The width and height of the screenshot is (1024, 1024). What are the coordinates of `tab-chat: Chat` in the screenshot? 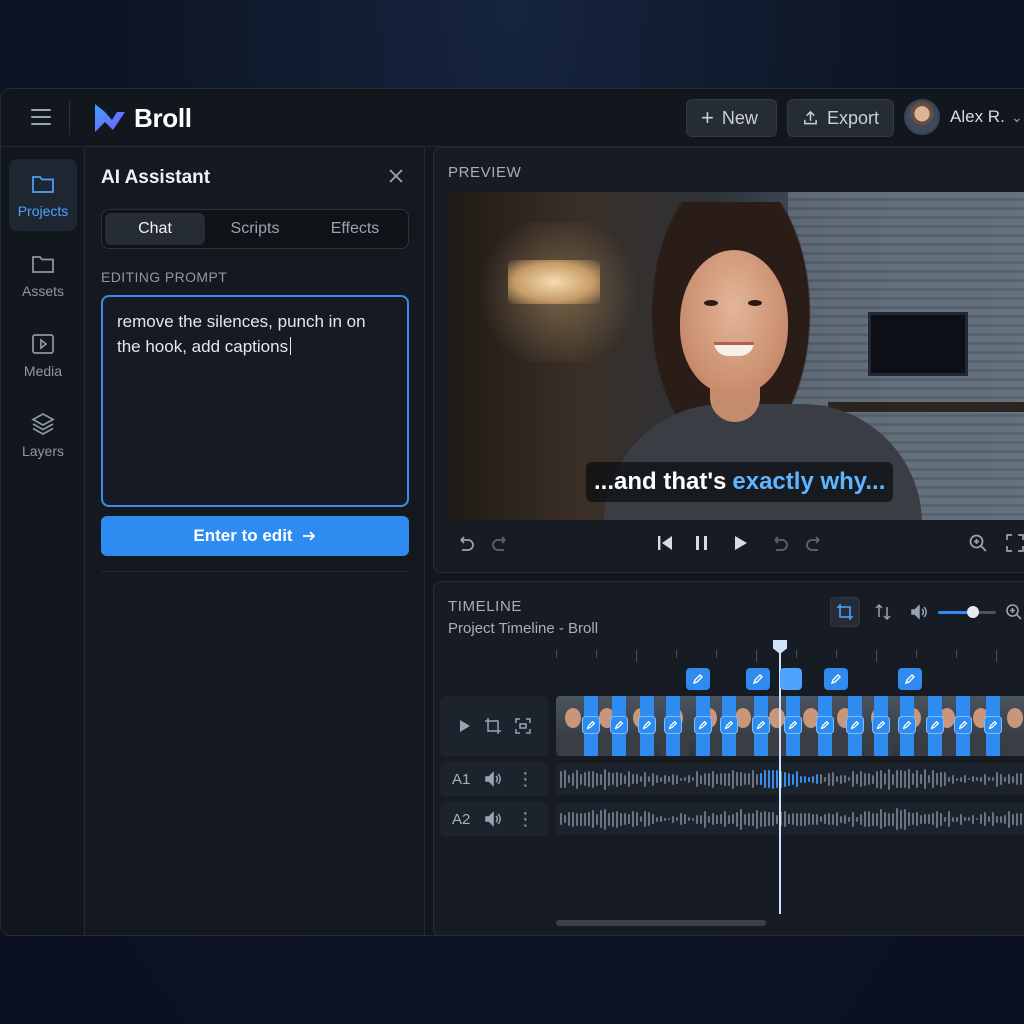 It's located at (155, 229).